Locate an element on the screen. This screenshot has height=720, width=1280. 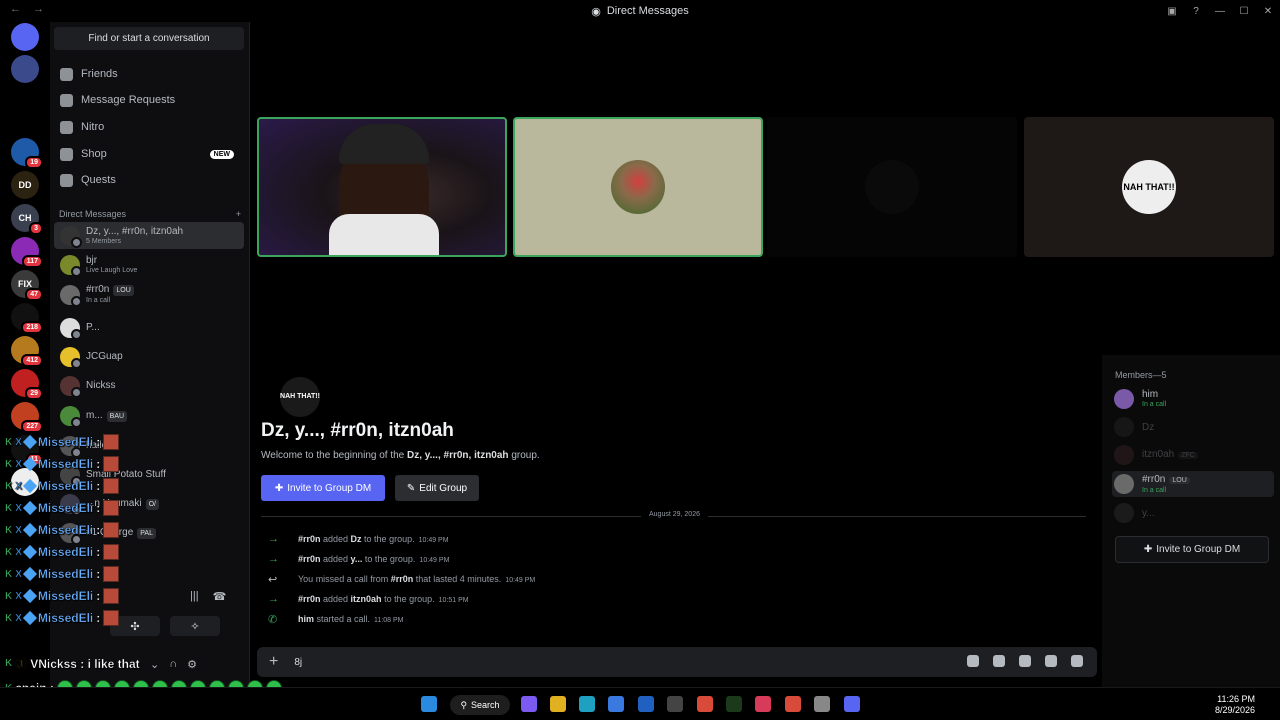
minimize-icon: — is located at coordinates (1220, 11).